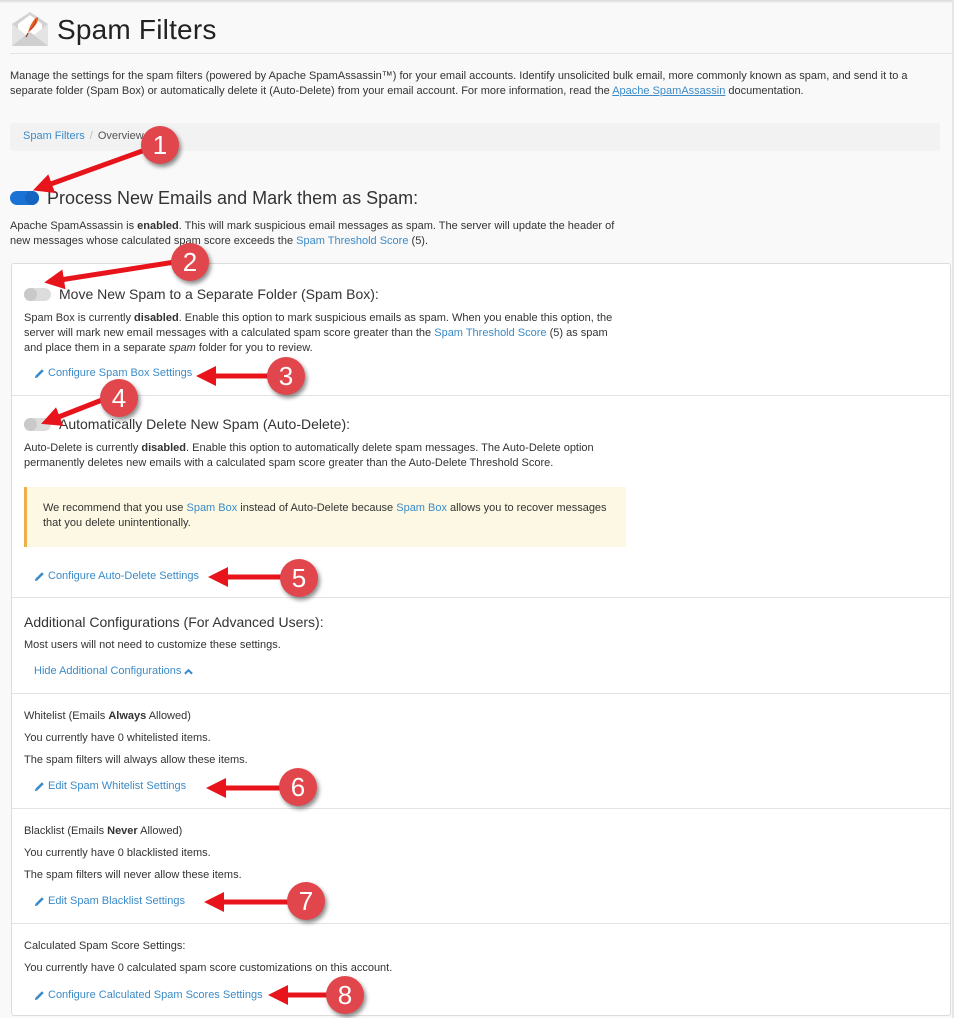  What do you see at coordinates (306, 901) in the screenshot?
I see `annotation-badge-7: 7` at bounding box center [306, 901].